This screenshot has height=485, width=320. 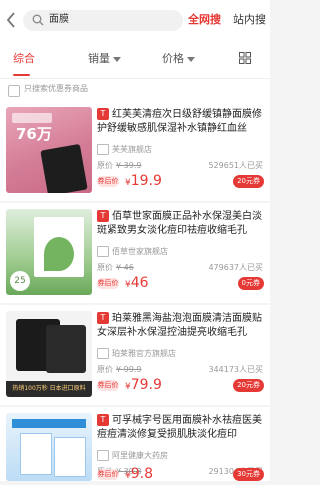 What do you see at coordinates (14, 91) in the screenshot?
I see `coupon-checkbox` at bounding box center [14, 91].